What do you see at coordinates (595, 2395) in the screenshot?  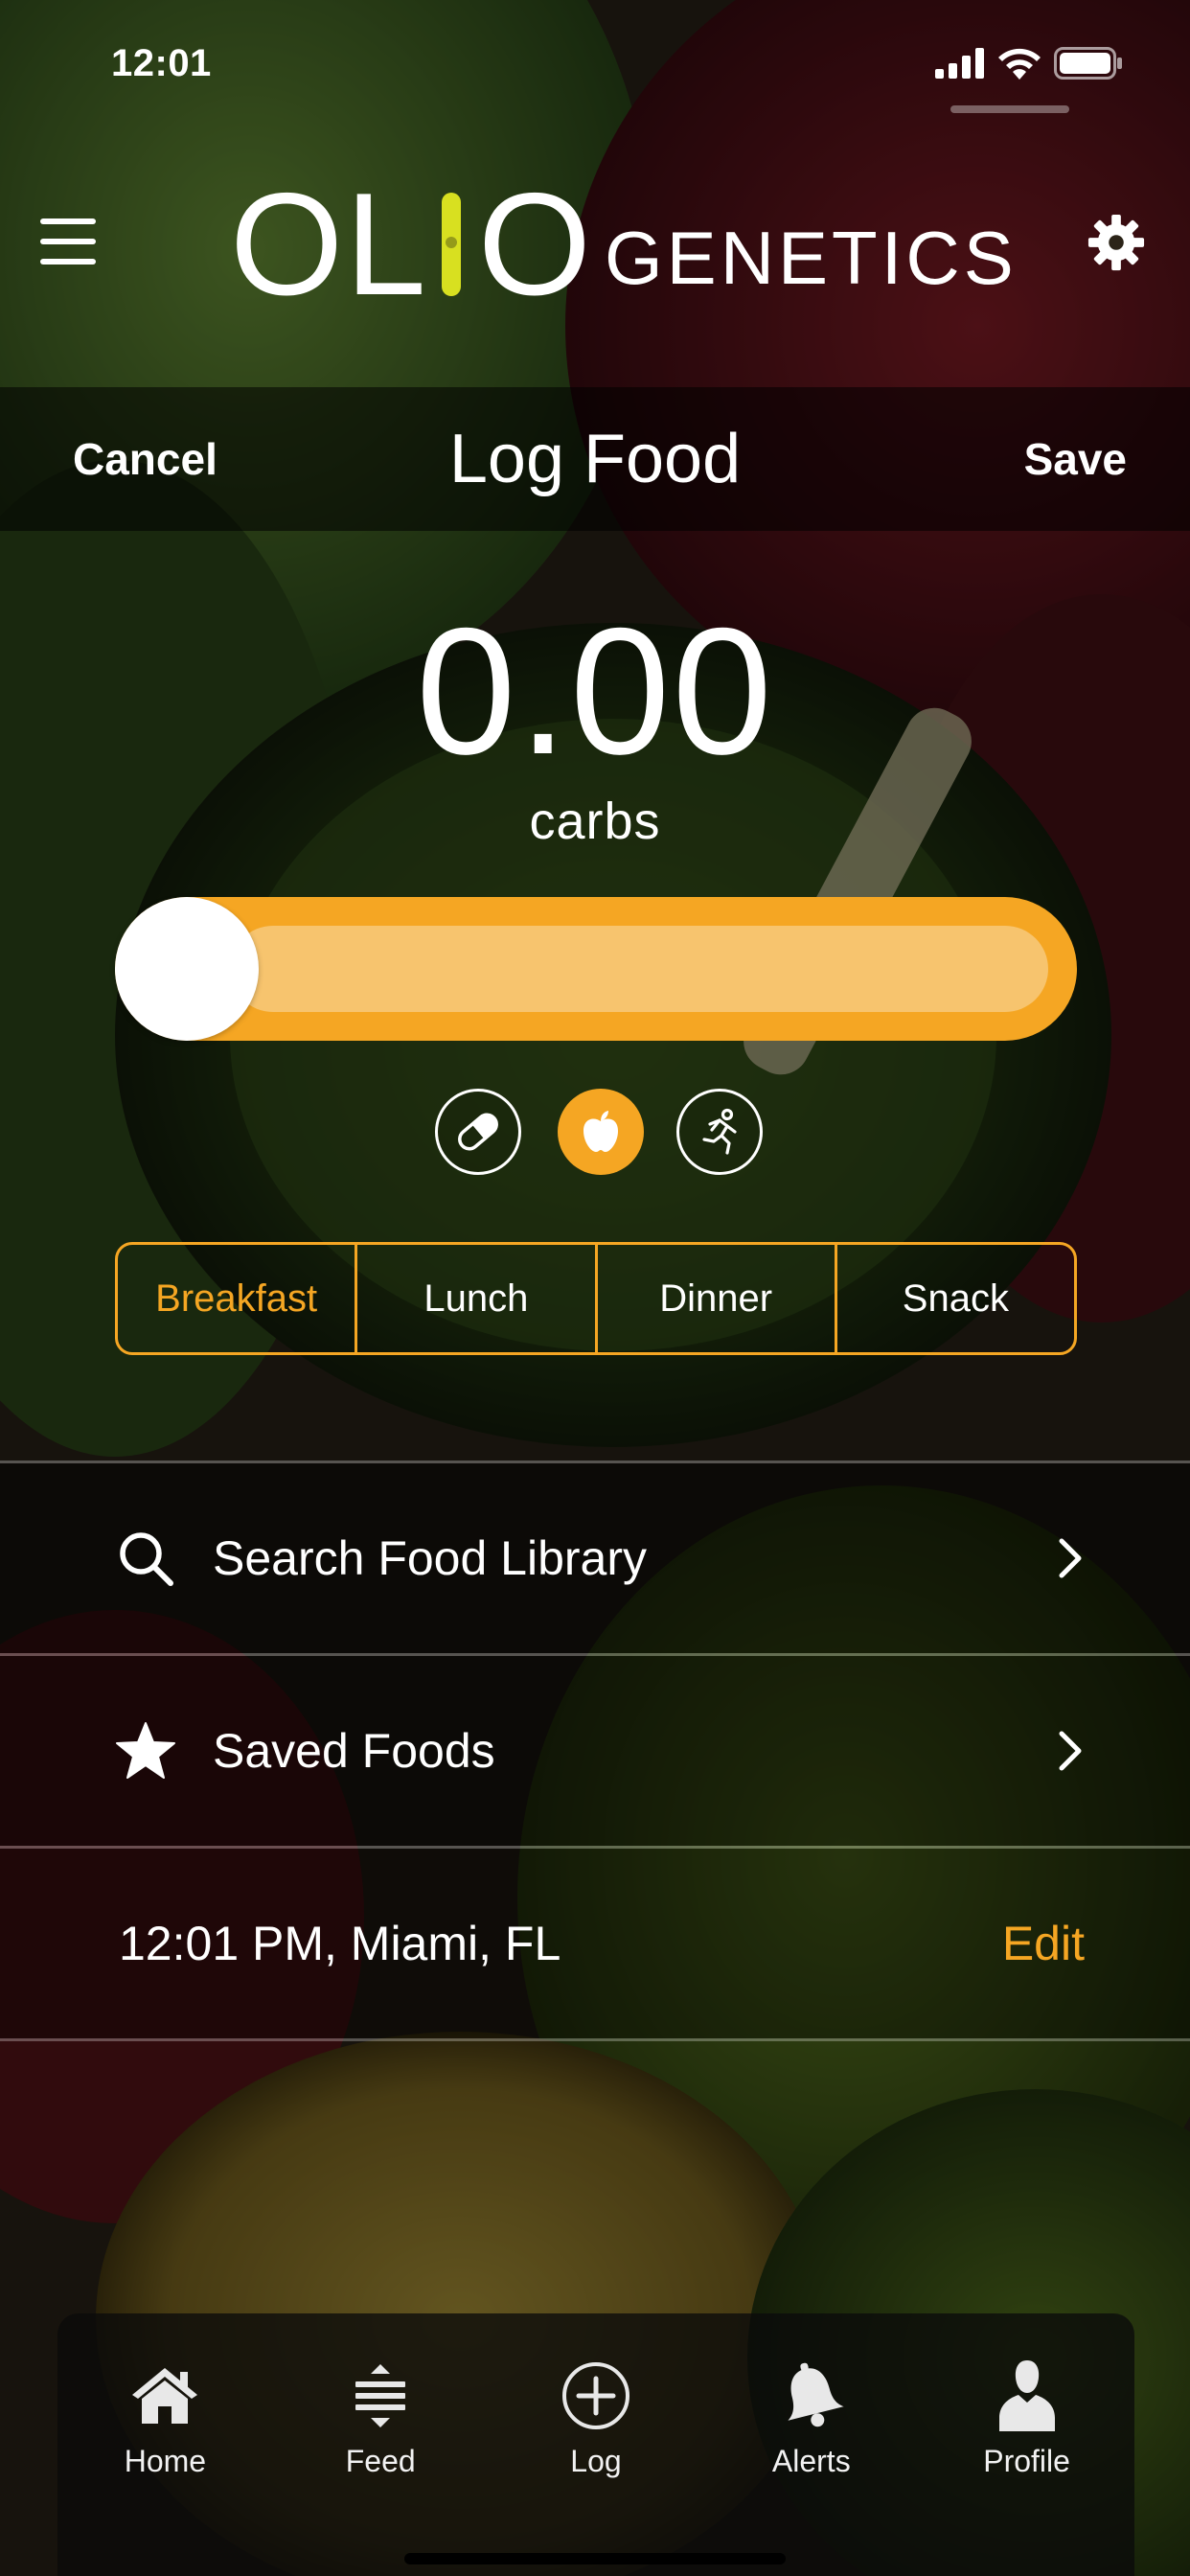 I see `plus-circle-icon` at bounding box center [595, 2395].